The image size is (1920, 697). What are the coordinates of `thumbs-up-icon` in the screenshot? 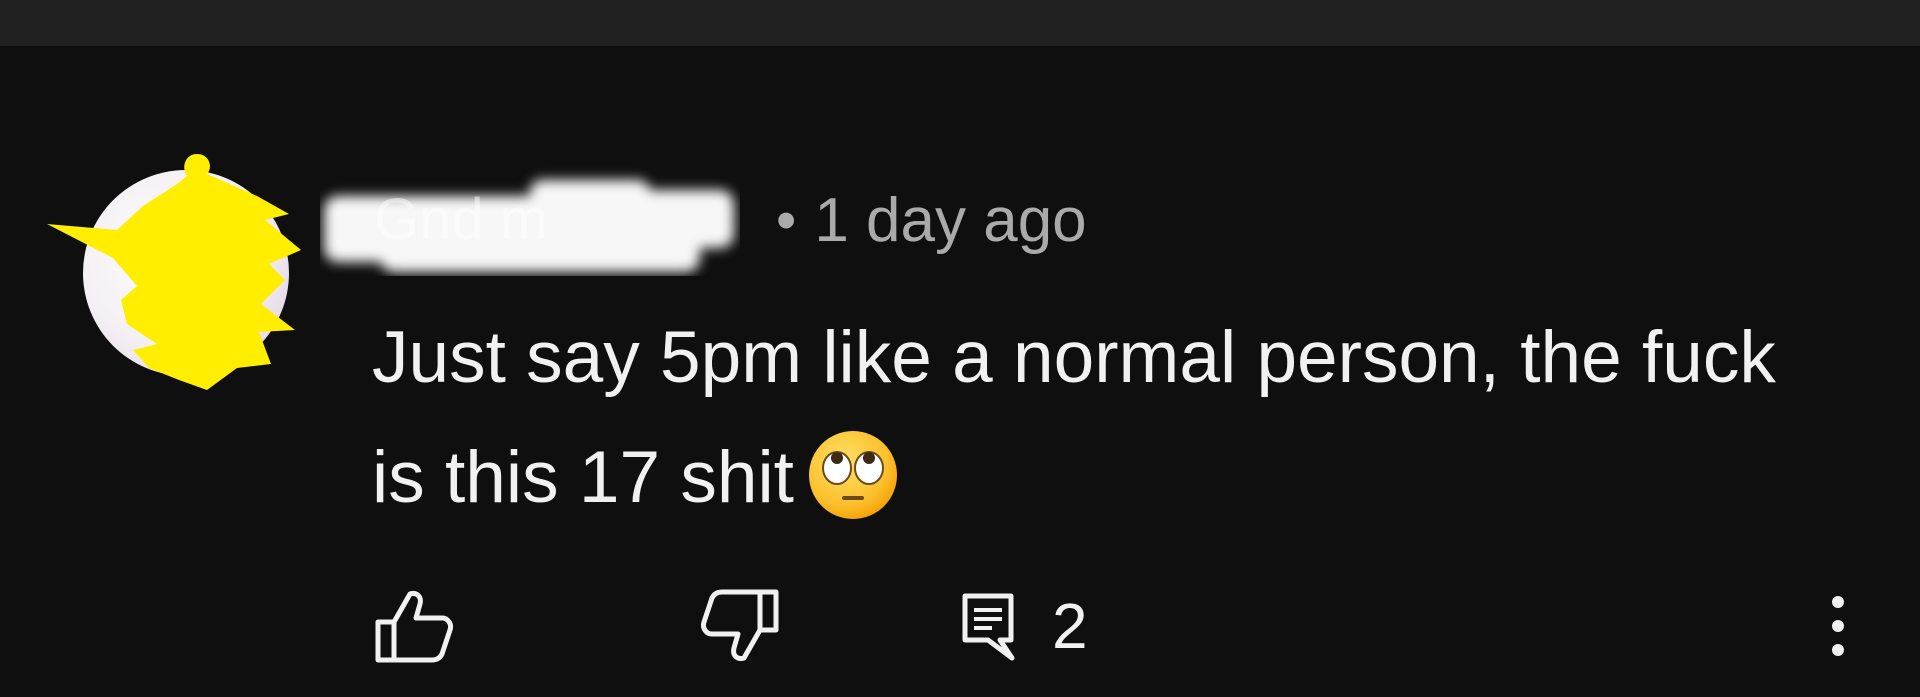 It's located at (414, 627).